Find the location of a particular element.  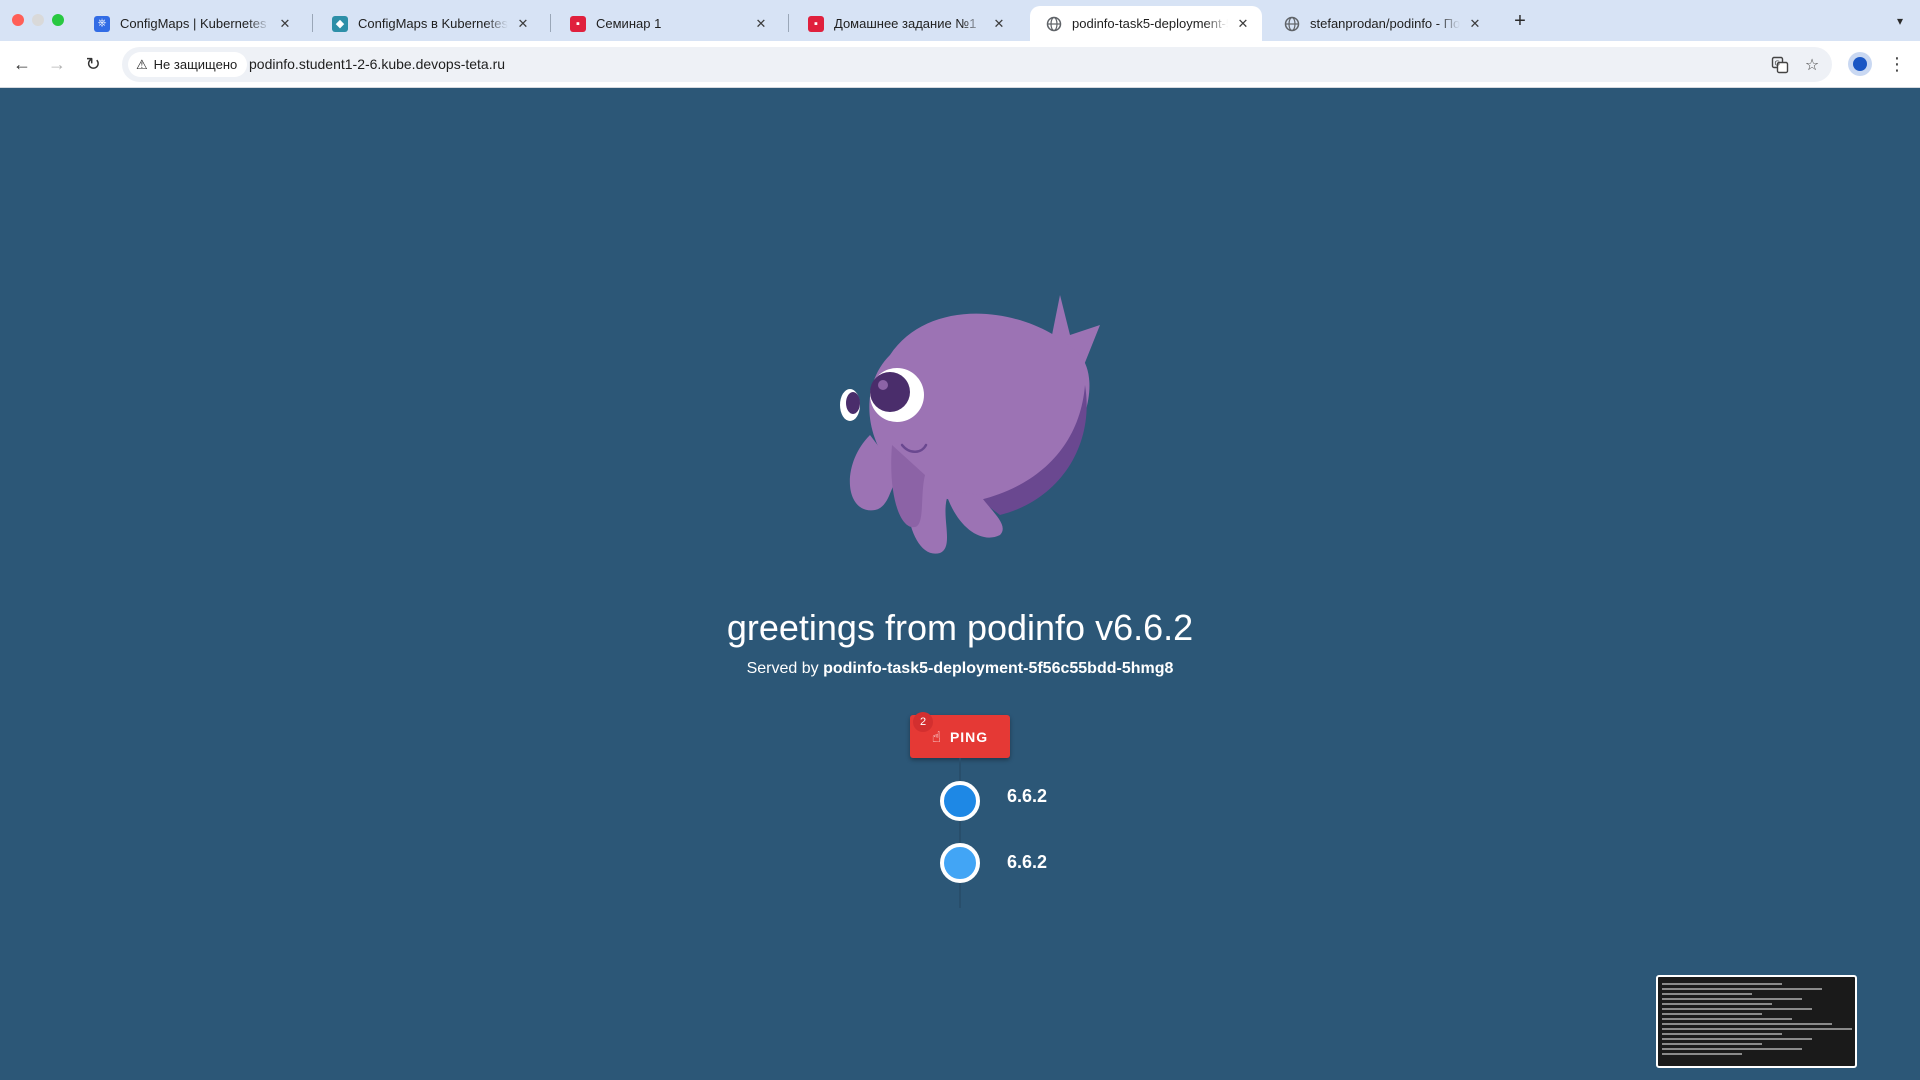

tab-configmaps-kubernetes: ⎈ ConfigMaps | Kubernetes ✕ is located at coordinates (191, 23).